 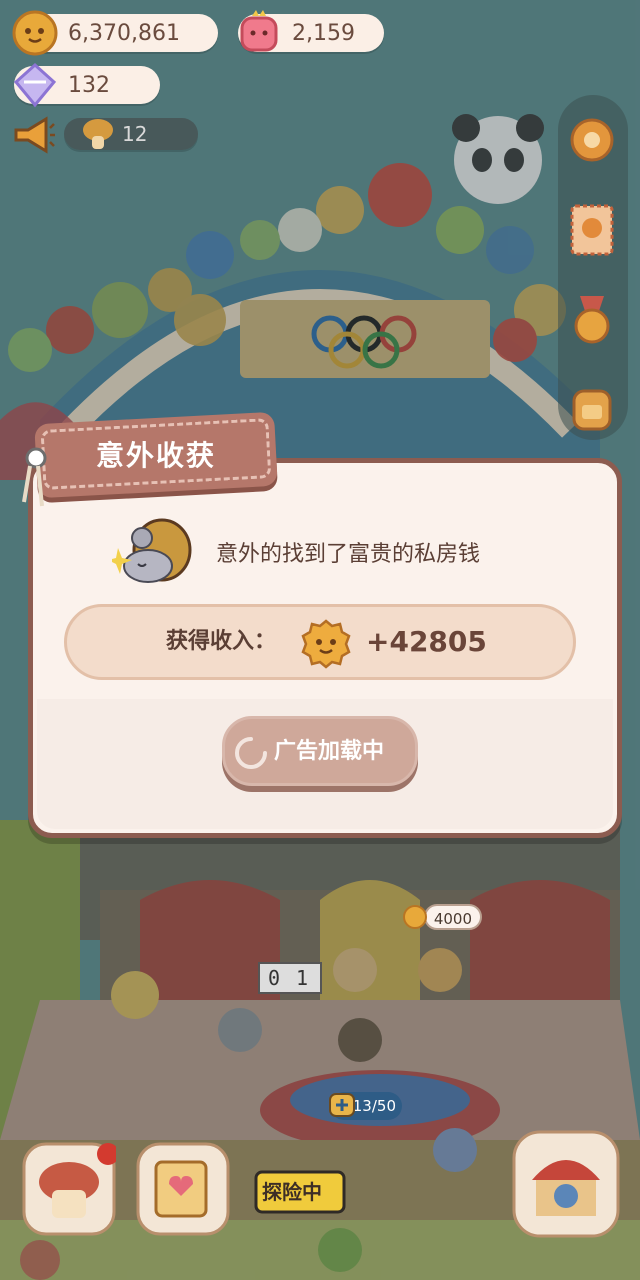 I want to click on heart-count: 2,159, so click(x=323, y=33).